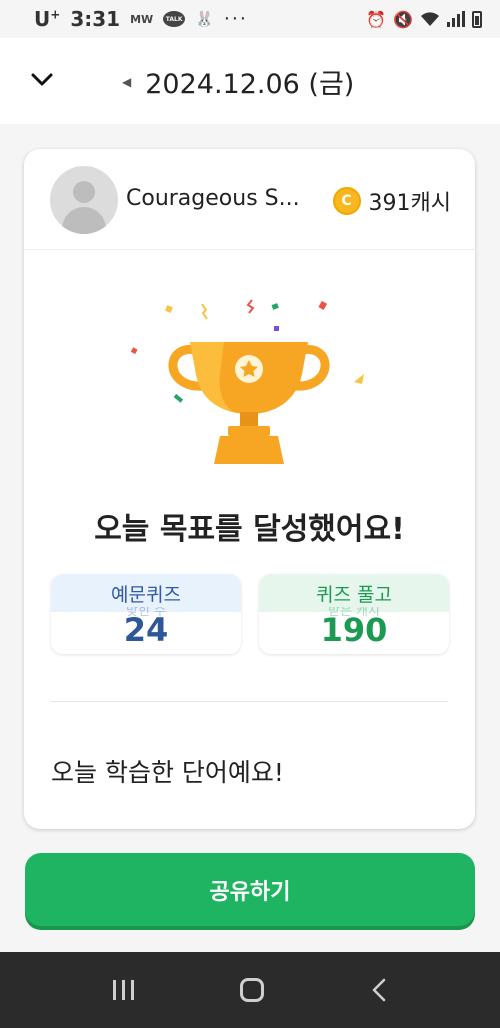 The image size is (500, 1028). I want to click on stat-quiz-cash: 퀴즈 풀고 받은 캐시 190, so click(354, 614).